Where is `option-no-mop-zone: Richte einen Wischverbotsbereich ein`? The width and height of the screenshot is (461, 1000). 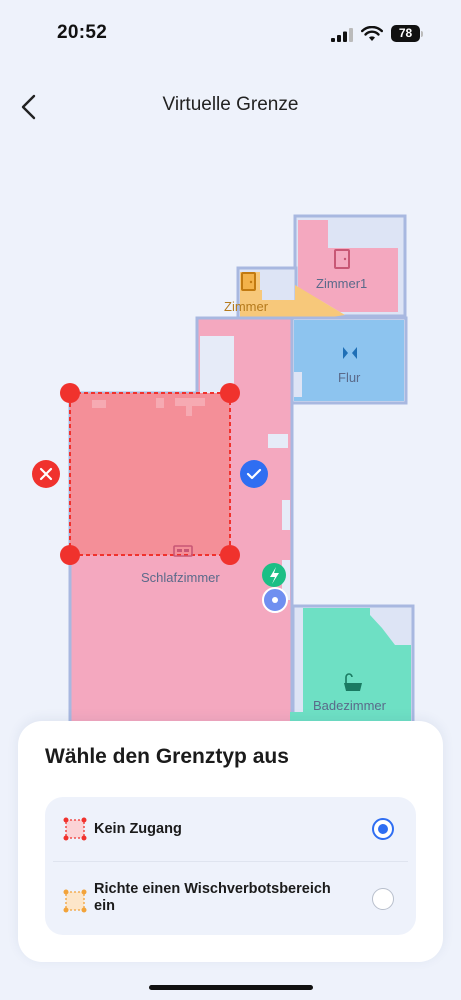 option-no-mop-zone: Richte einen Wischverbotsbereich ein is located at coordinates (230, 898).